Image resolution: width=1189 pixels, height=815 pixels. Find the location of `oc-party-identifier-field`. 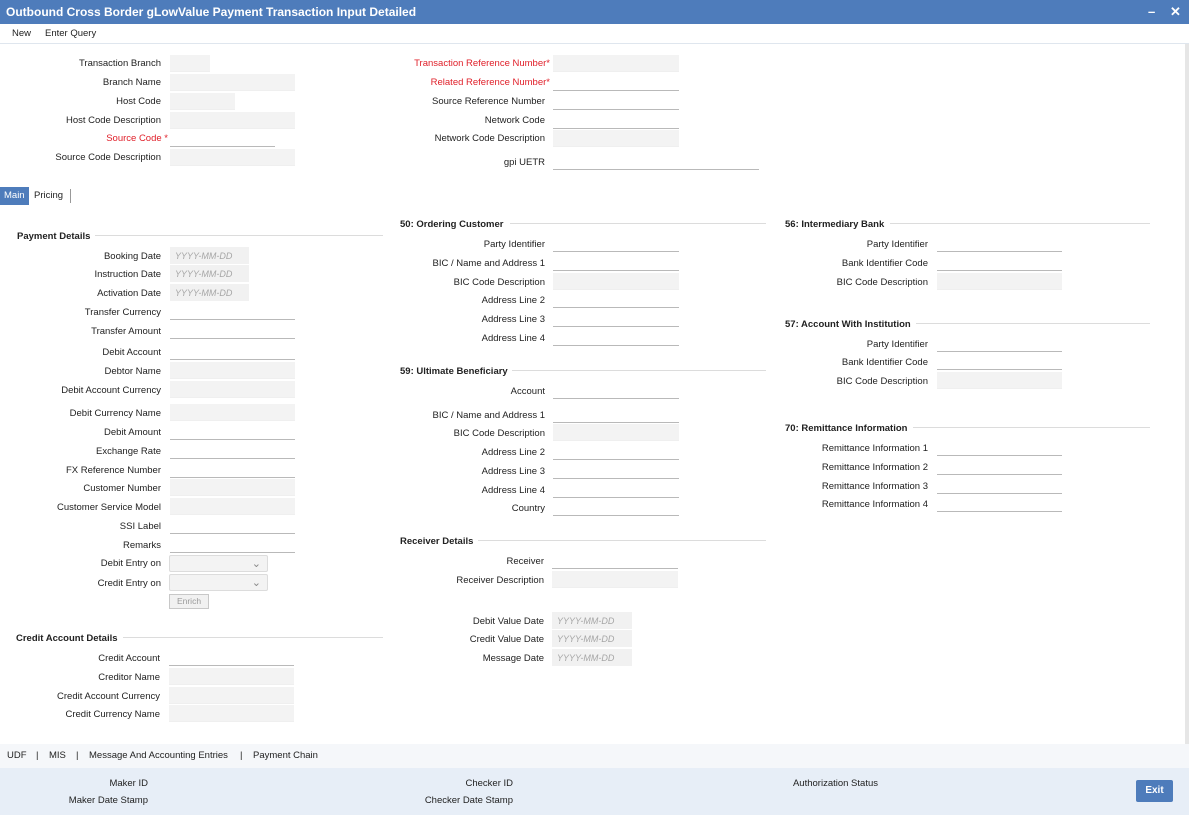

oc-party-identifier-field is located at coordinates (616, 243).